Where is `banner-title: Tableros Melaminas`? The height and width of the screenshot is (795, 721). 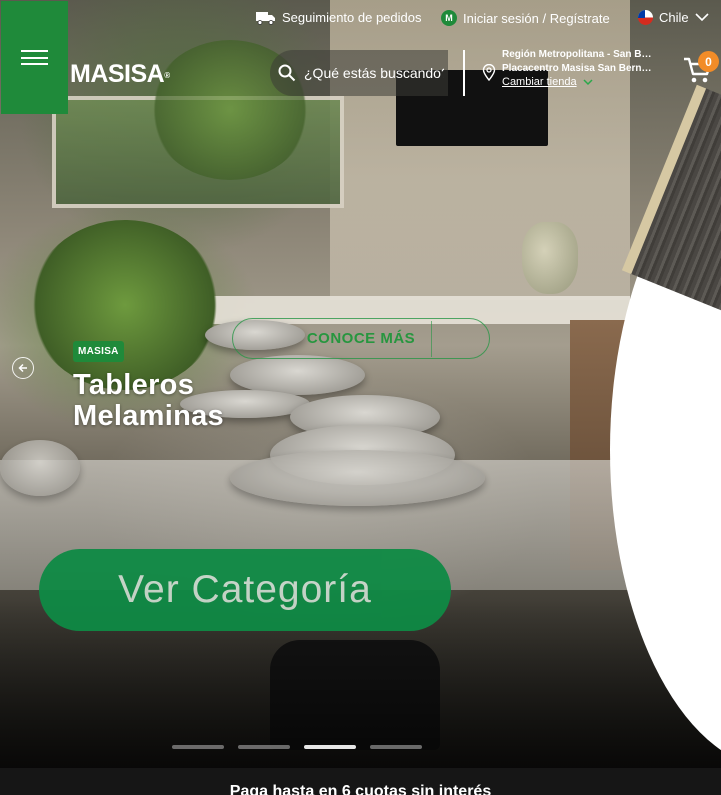
banner-title: Tableros Melaminas is located at coordinates (148, 401).